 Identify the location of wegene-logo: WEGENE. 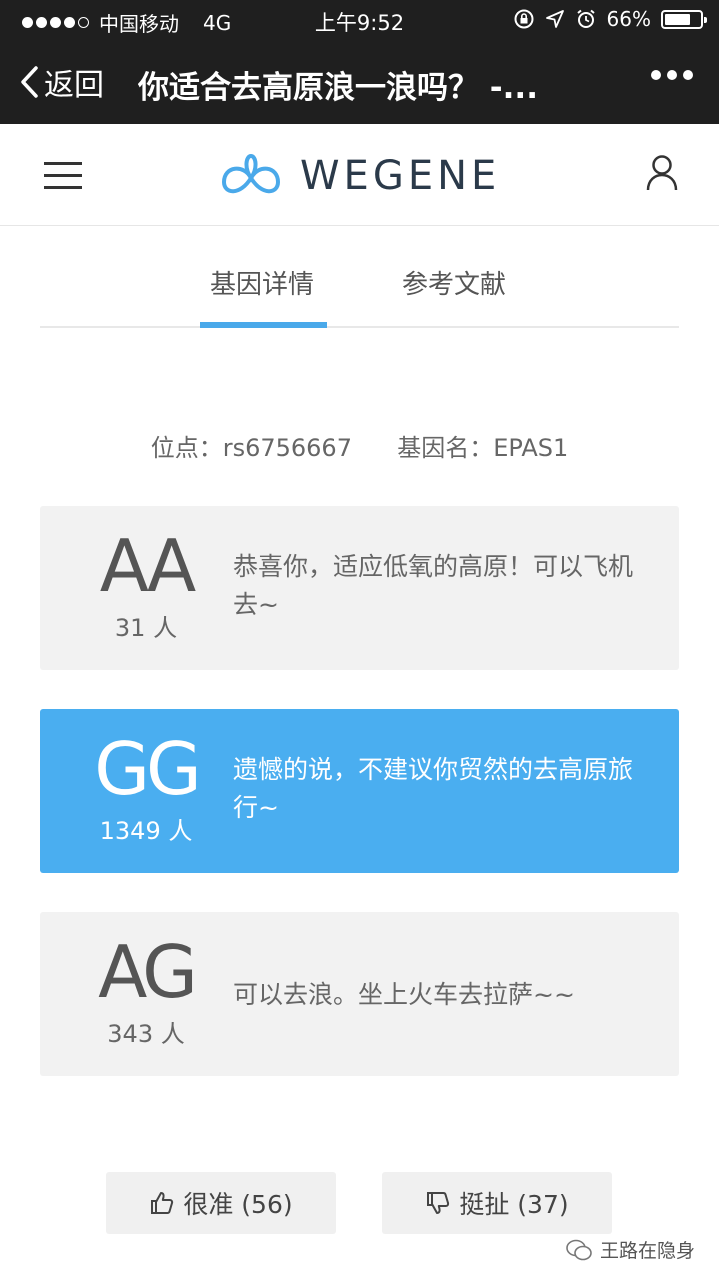
(358, 176).